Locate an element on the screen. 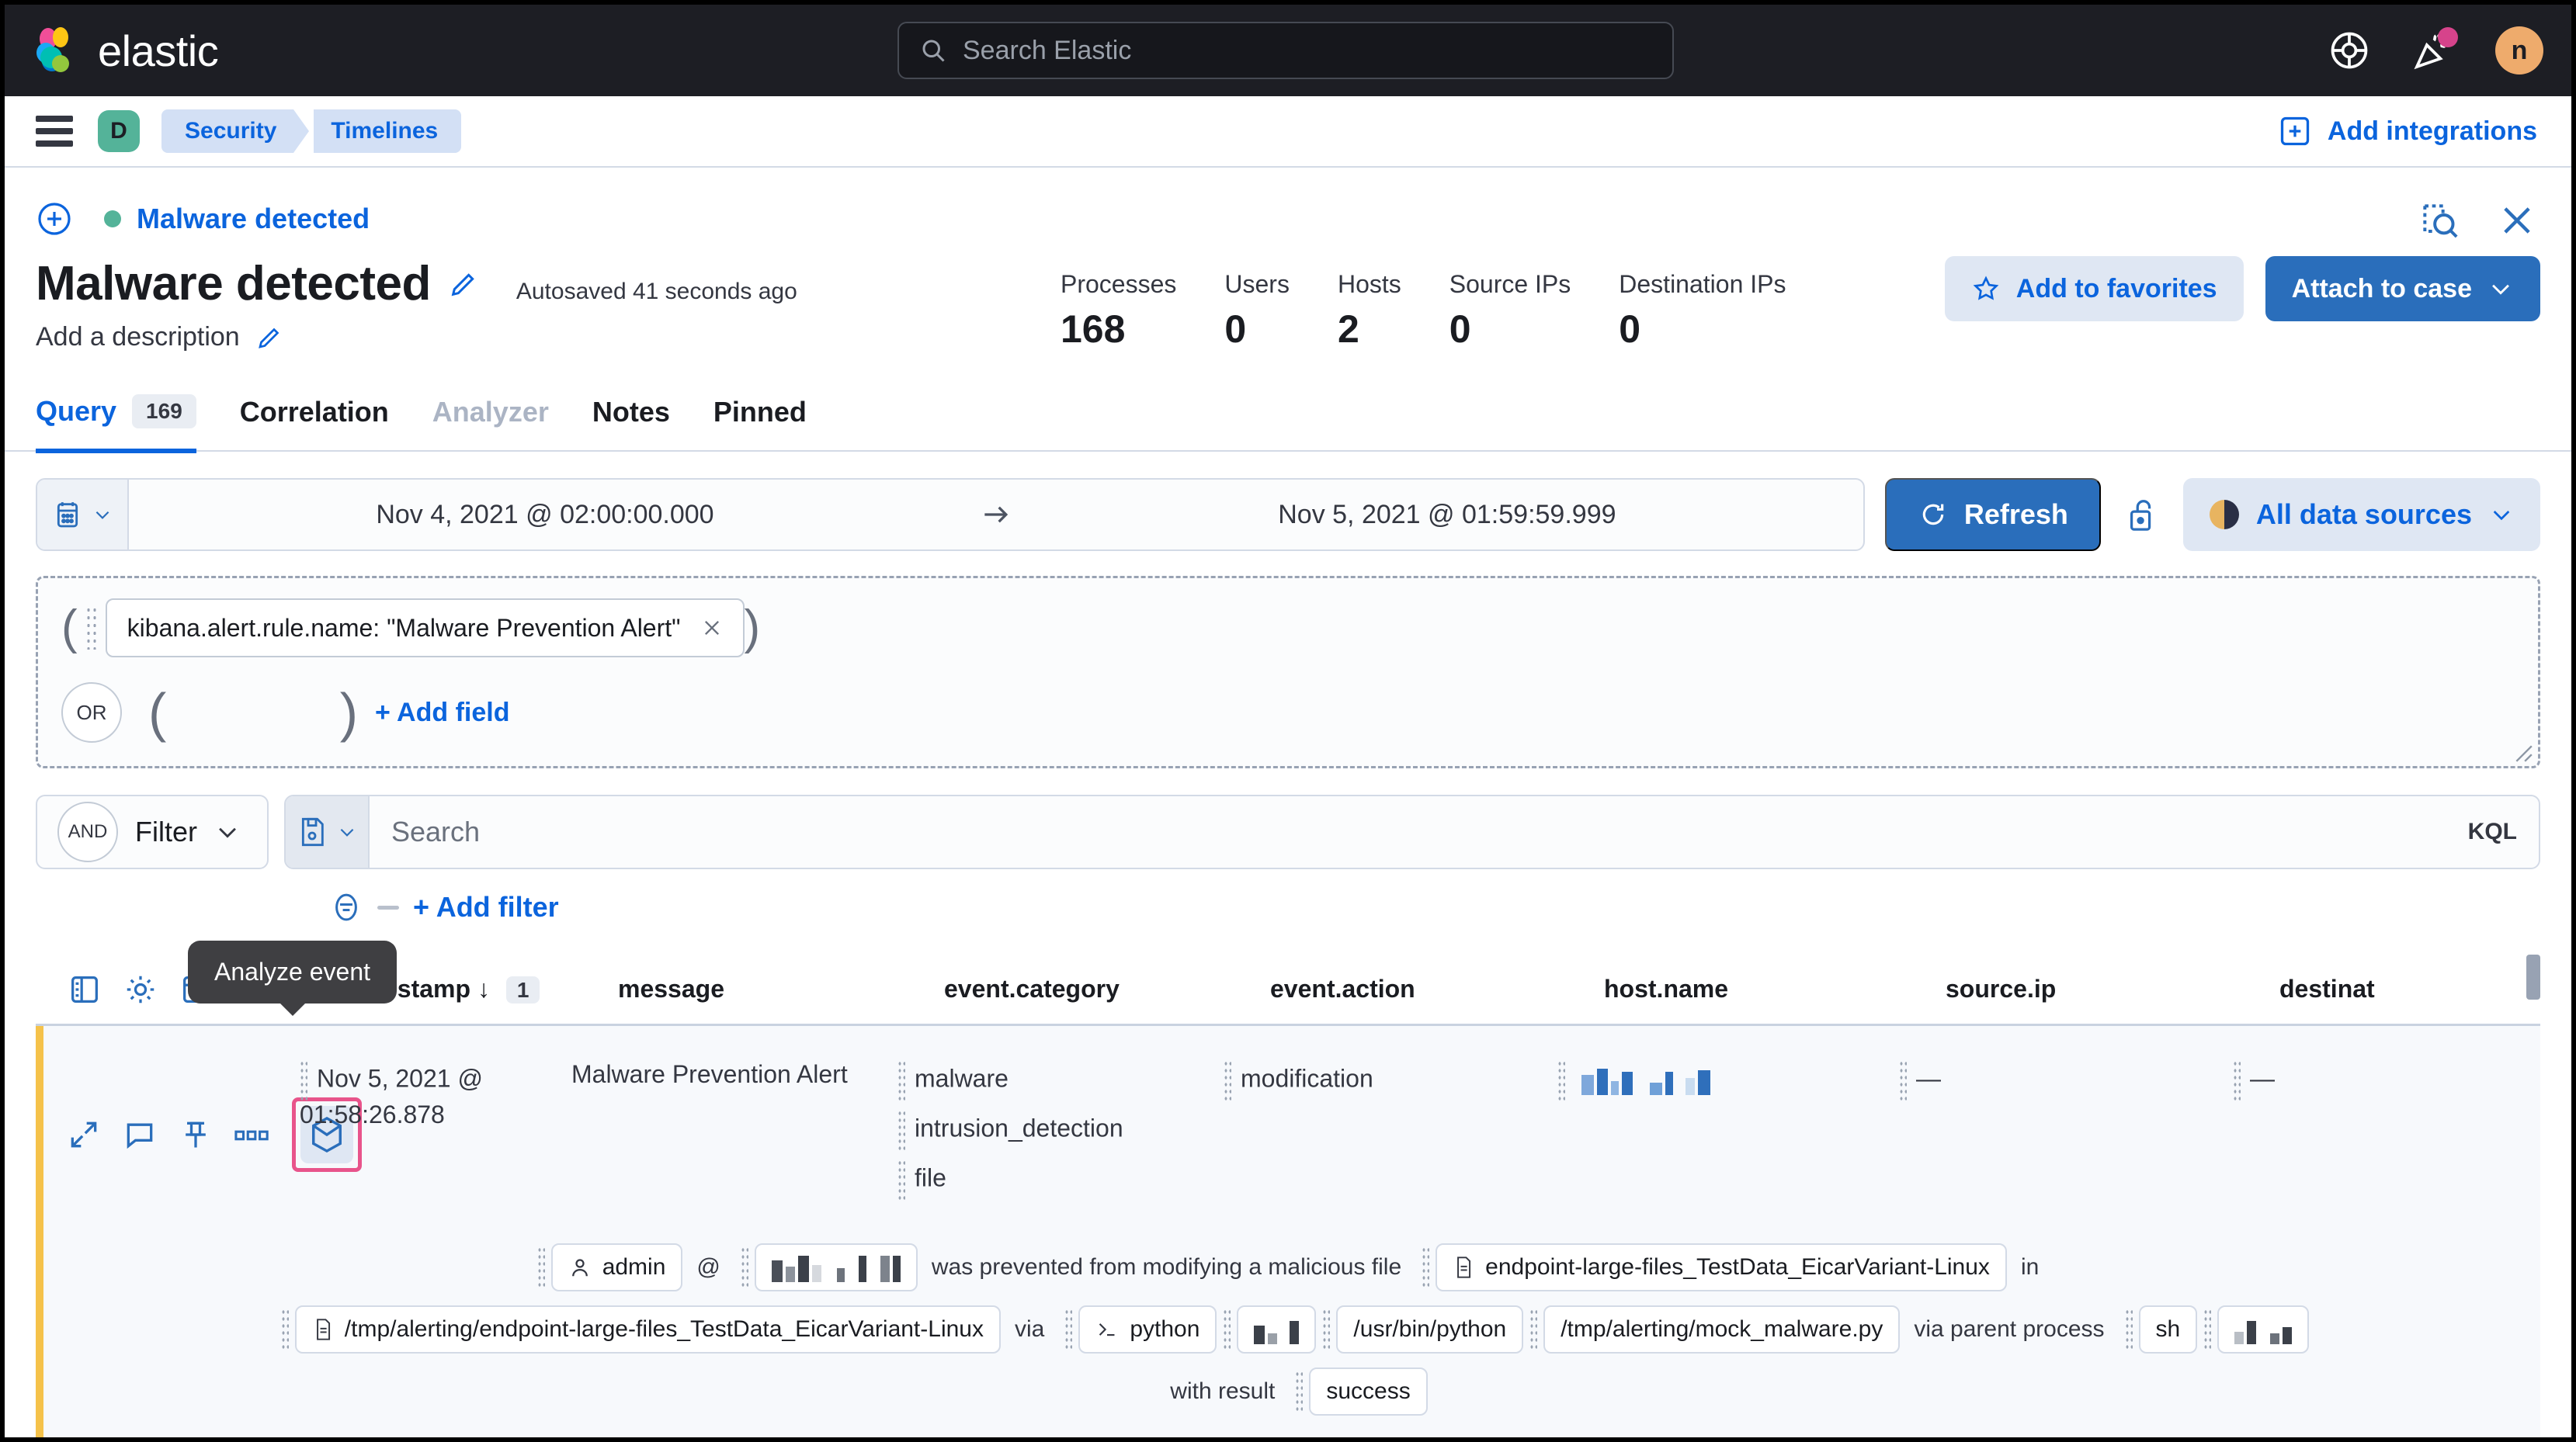  cell-source-ip: — is located at coordinates (2066, 1125).